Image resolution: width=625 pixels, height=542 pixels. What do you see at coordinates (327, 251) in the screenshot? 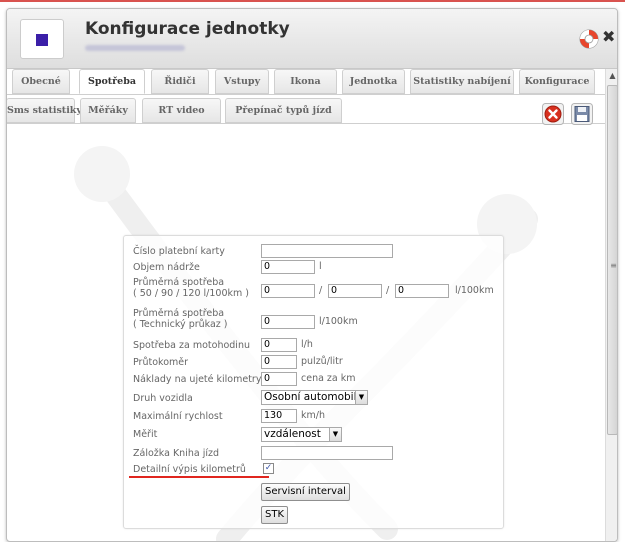
I see `card-number-input` at bounding box center [327, 251].